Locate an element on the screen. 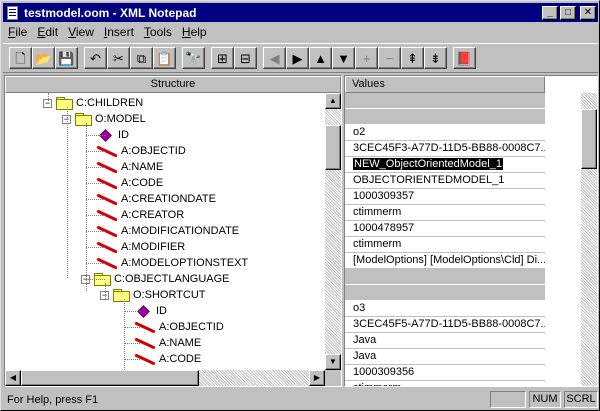 This screenshot has height=411, width=600. scroll-right-arrow-icon: ▶ is located at coordinates (317, 378).